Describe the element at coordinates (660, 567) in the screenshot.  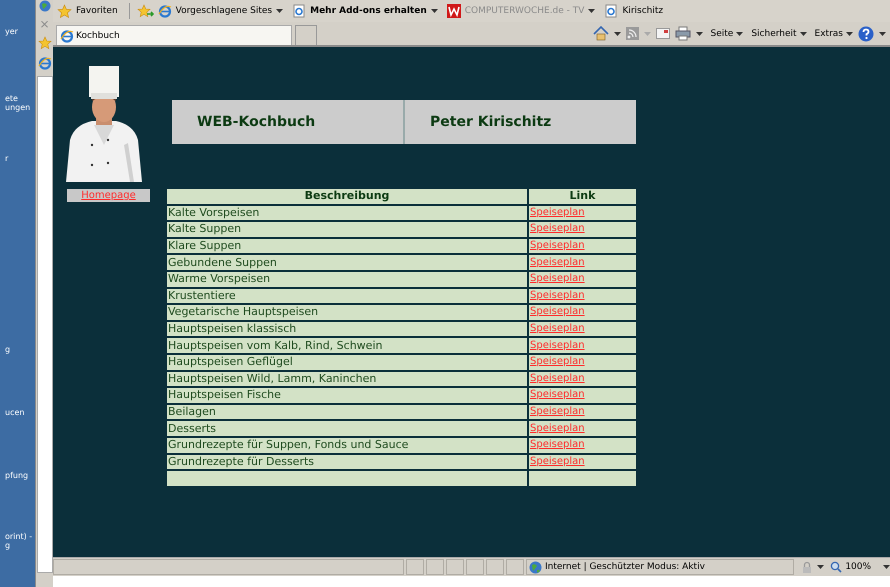
I see `security-zone: Internet | Geschützter Modus: Aktiv` at that location.